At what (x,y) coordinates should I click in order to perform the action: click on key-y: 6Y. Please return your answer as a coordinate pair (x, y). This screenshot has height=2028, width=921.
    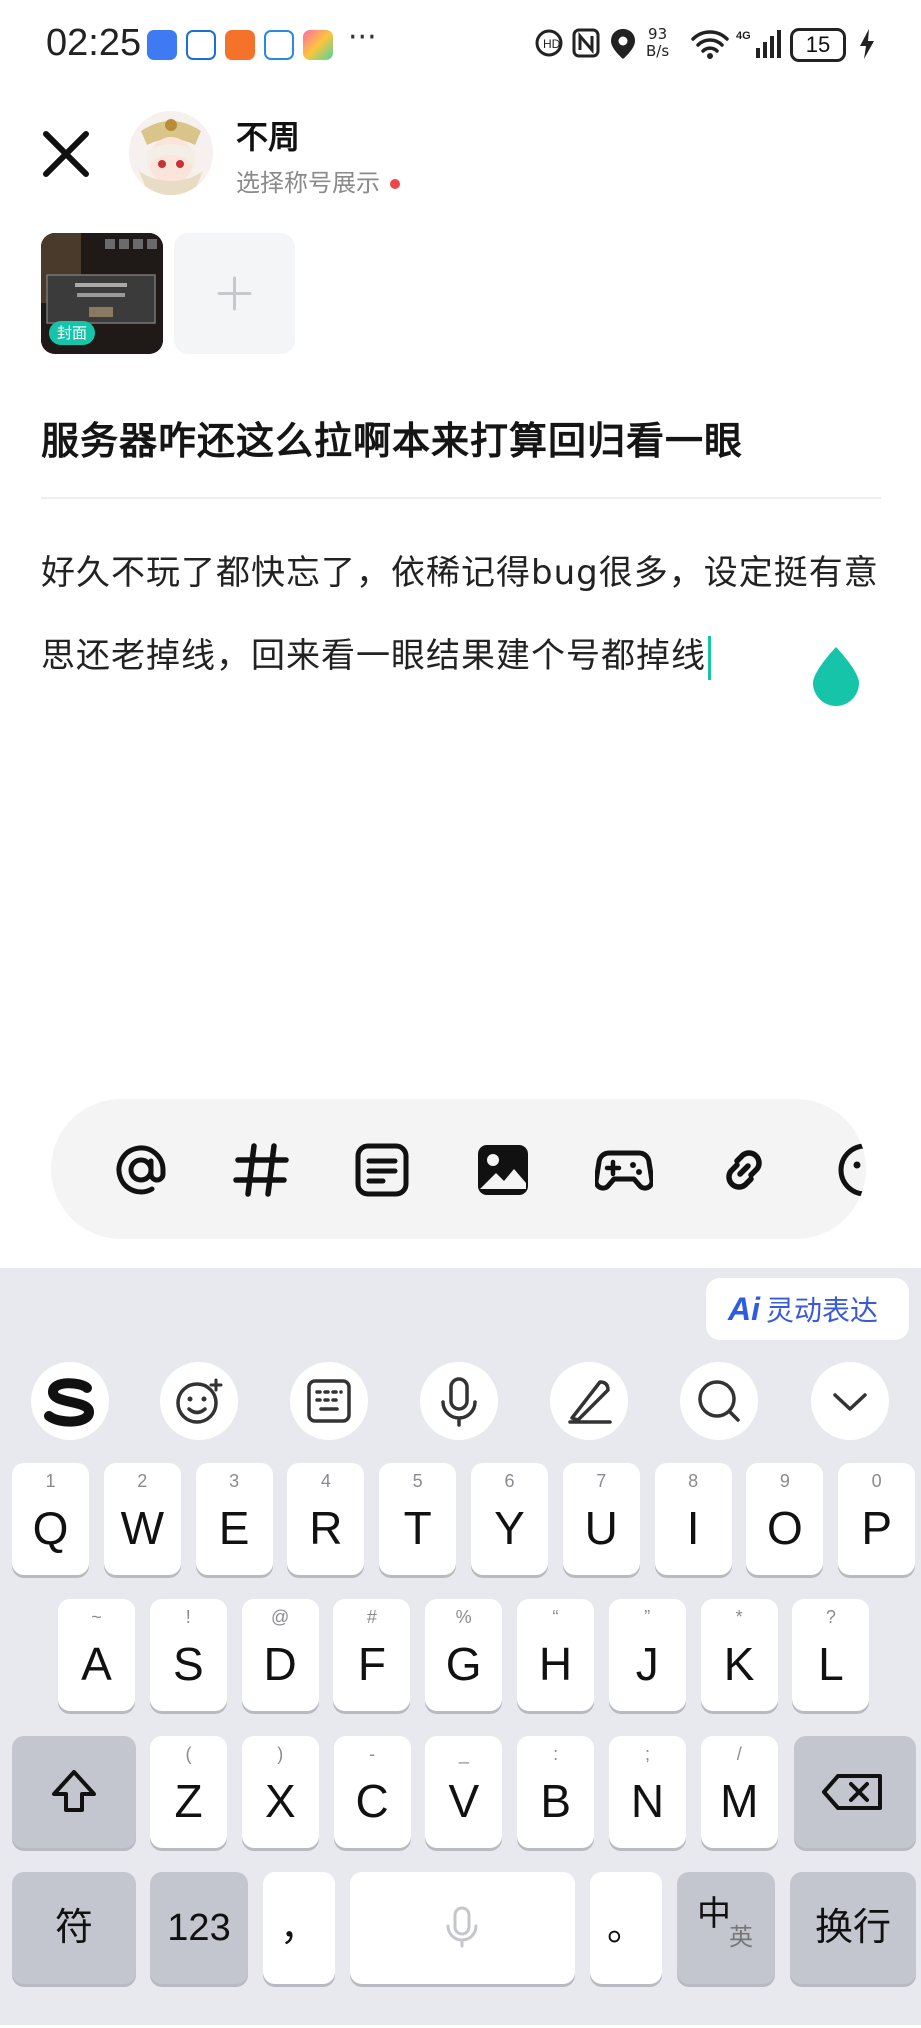
    Looking at the image, I should click on (509, 1519).